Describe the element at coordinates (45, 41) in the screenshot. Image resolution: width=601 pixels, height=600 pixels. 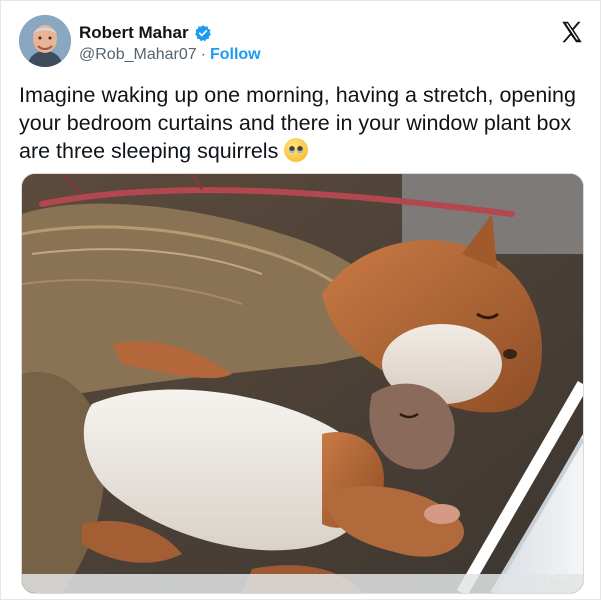
I see `avatar` at that location.